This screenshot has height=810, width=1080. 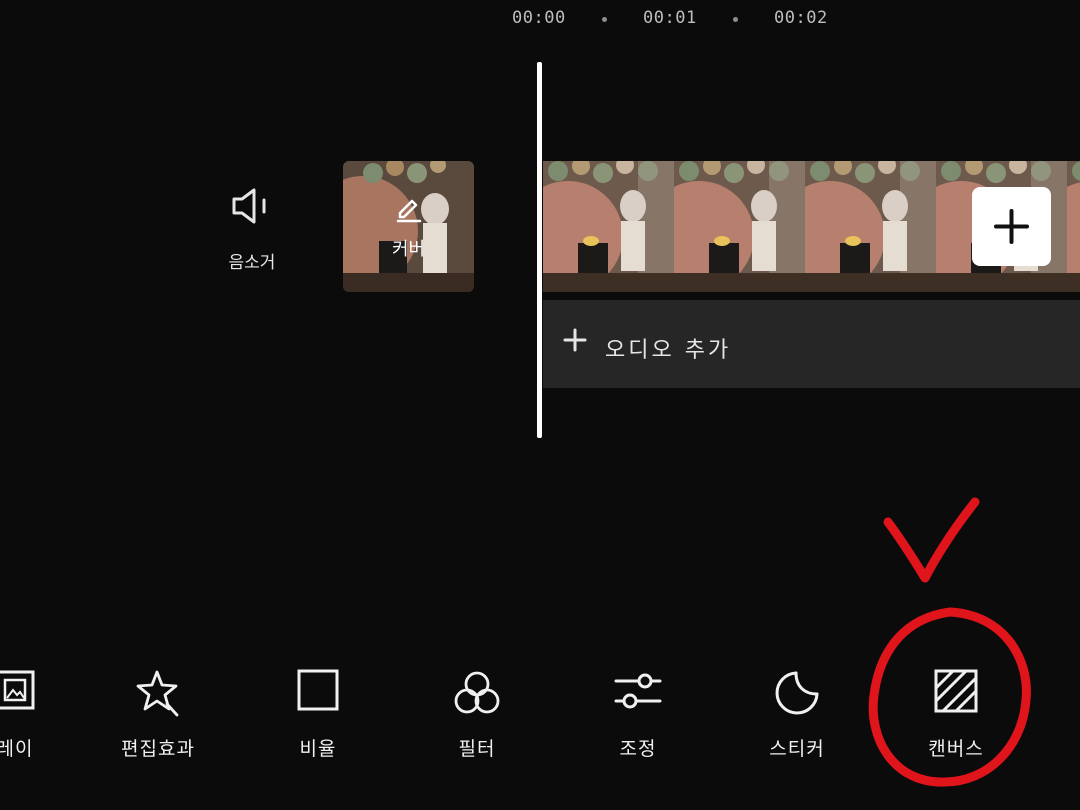 I want to click on tool-adjust-label: 조정, so click(x=638, y=749).